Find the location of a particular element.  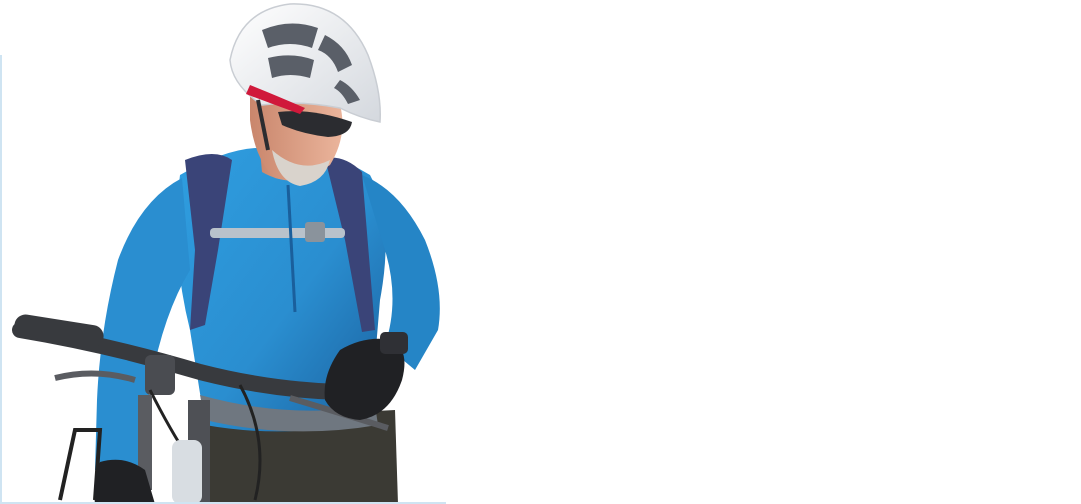

brake-lever is located at coordinates (95, 376).